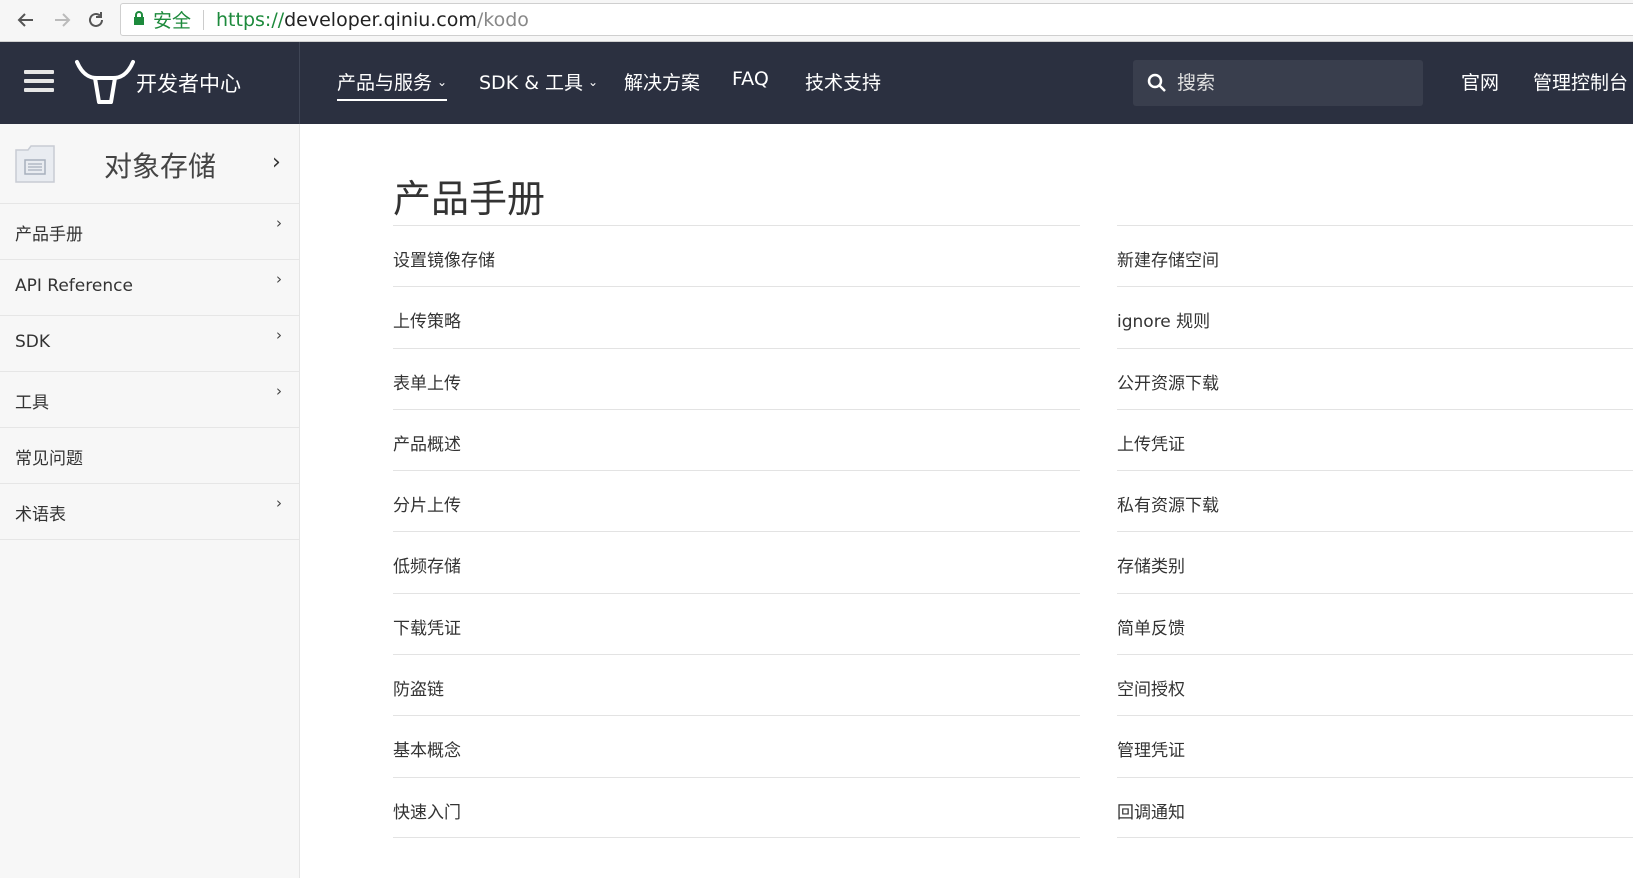 The height and width of the screenshot is (878, 1633). I want to click on search-icon, so click(1156, 82).